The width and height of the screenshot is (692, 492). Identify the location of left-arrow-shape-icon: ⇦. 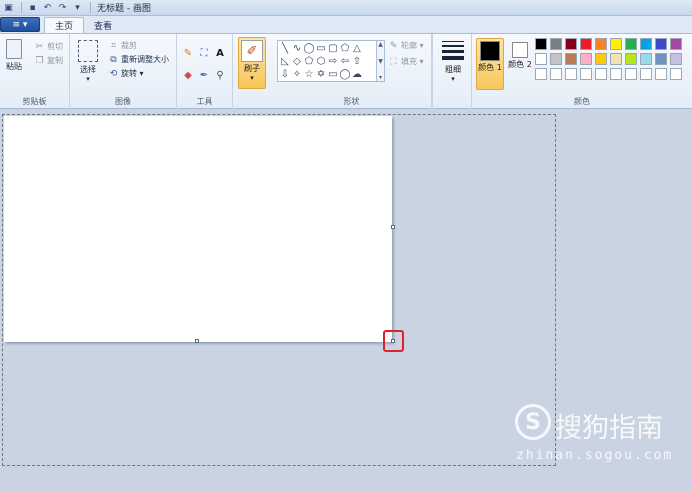
(345, 61).